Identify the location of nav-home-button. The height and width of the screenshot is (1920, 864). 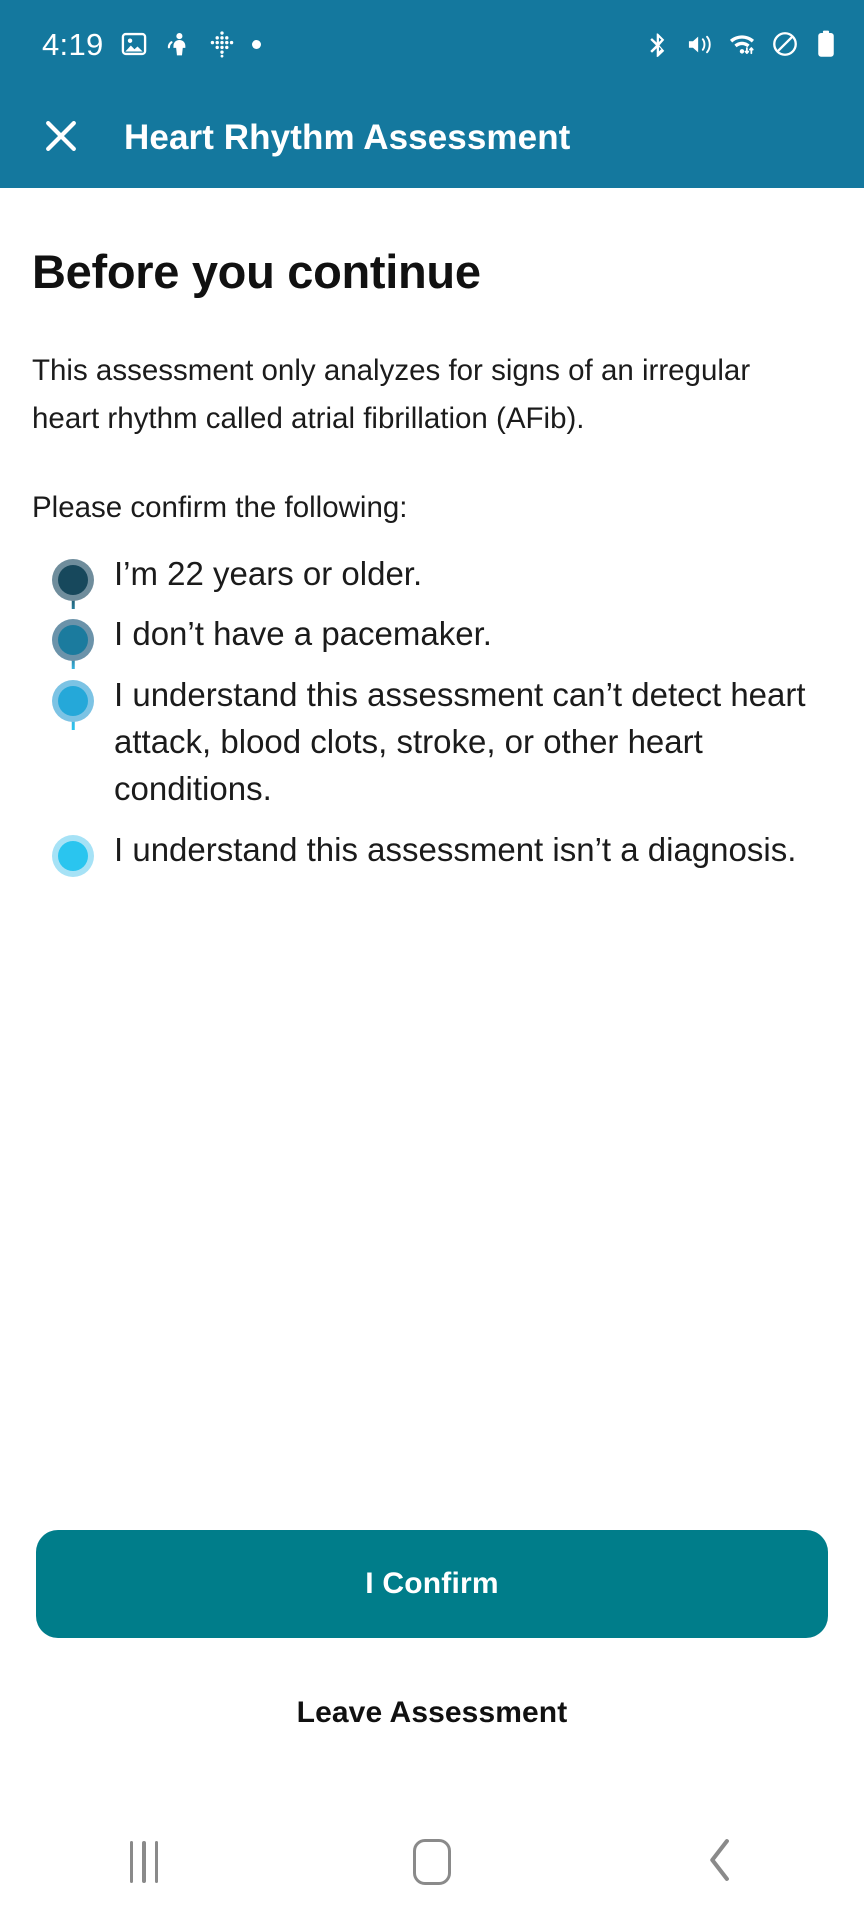
(432, 1862).